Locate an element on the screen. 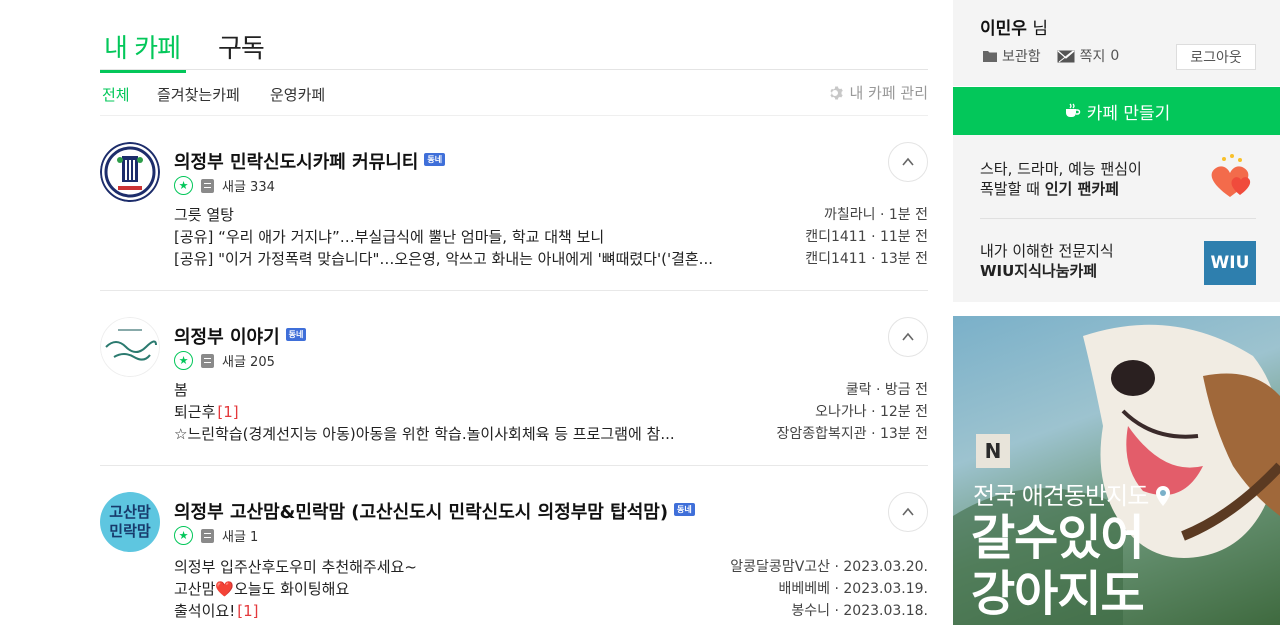  post-title: 출석이요! [1] is located at coordinates (216, 610).